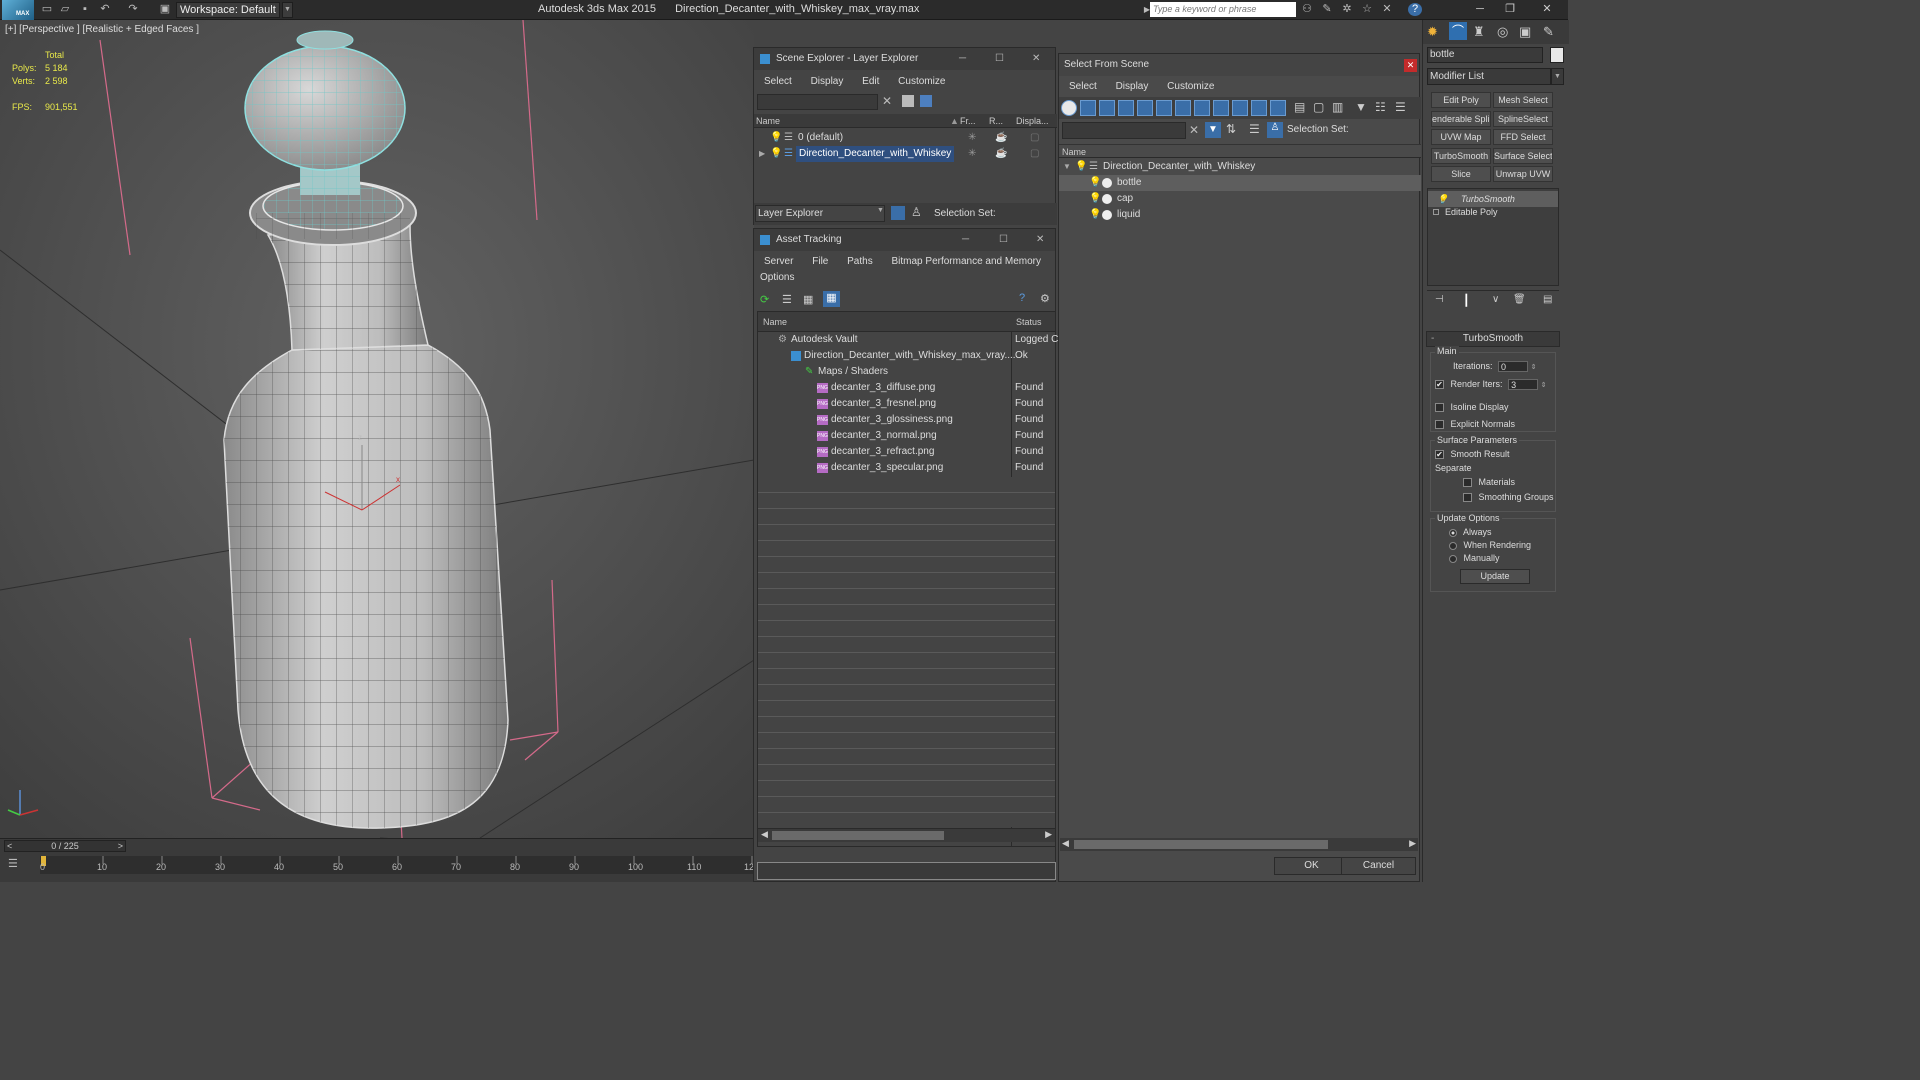  Describe the element at coordinates (1453, 558) in the screenshot. I see `manually-radio` at that location.